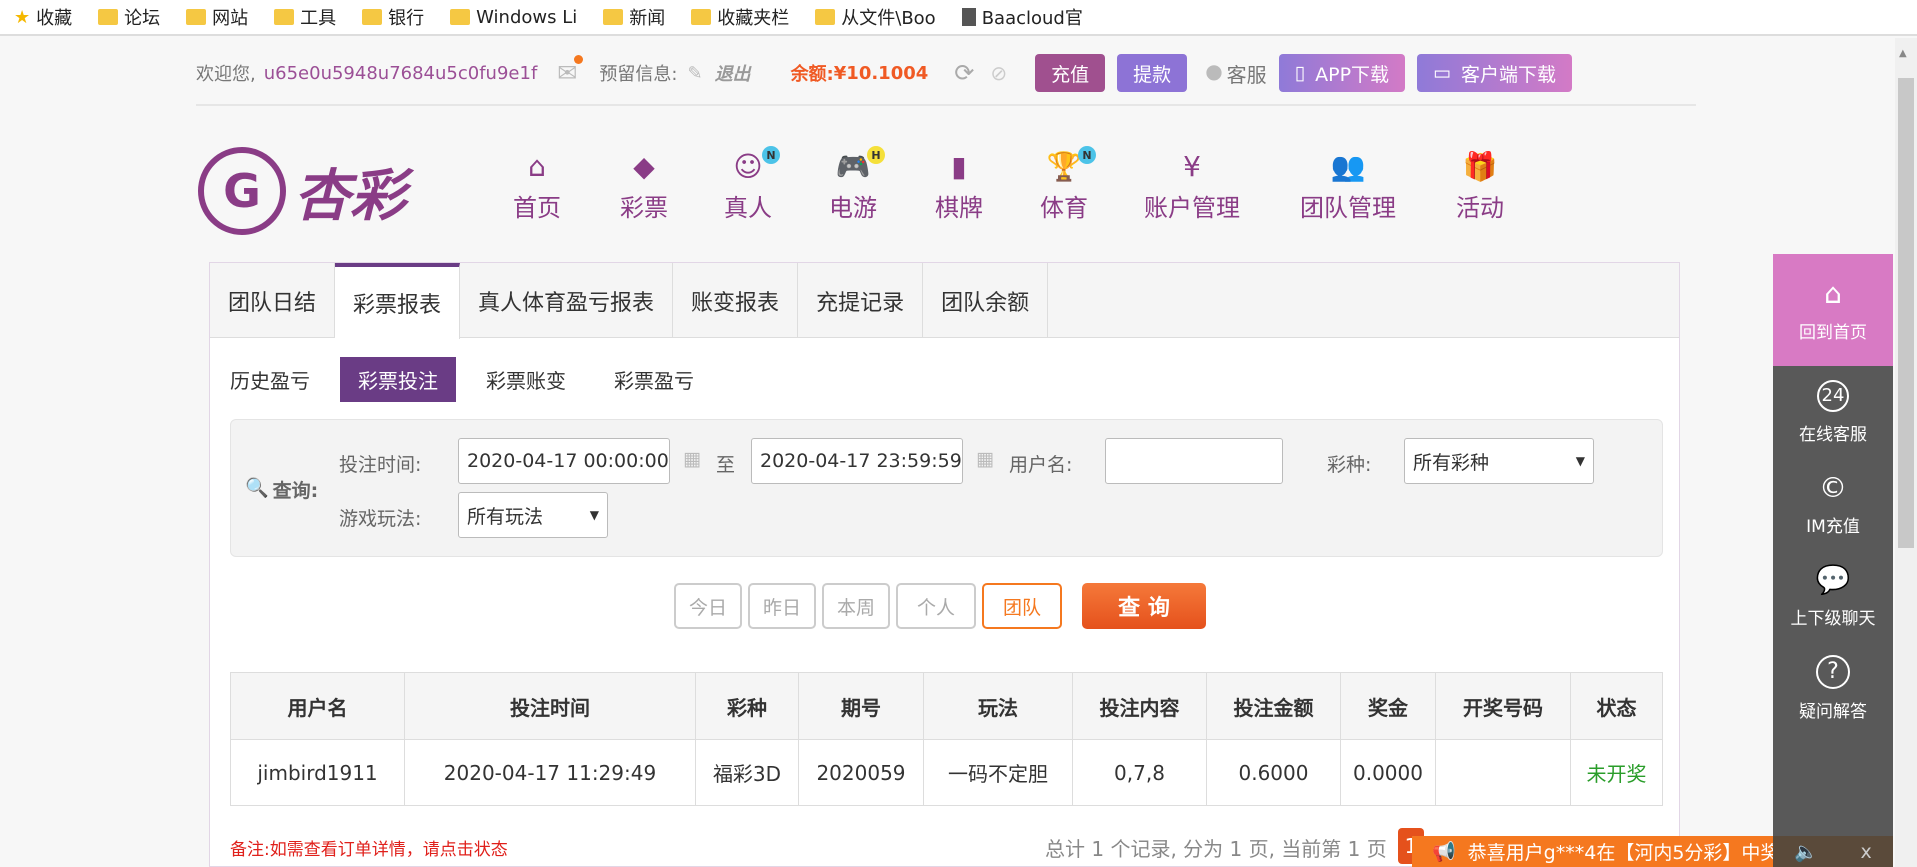 The height and width of the screenshot is (867, 1917). What do you see at coordinates (1348, 166) in the screenshot?
I see `team-icon: 👥` at bounding box center [1348, 166].